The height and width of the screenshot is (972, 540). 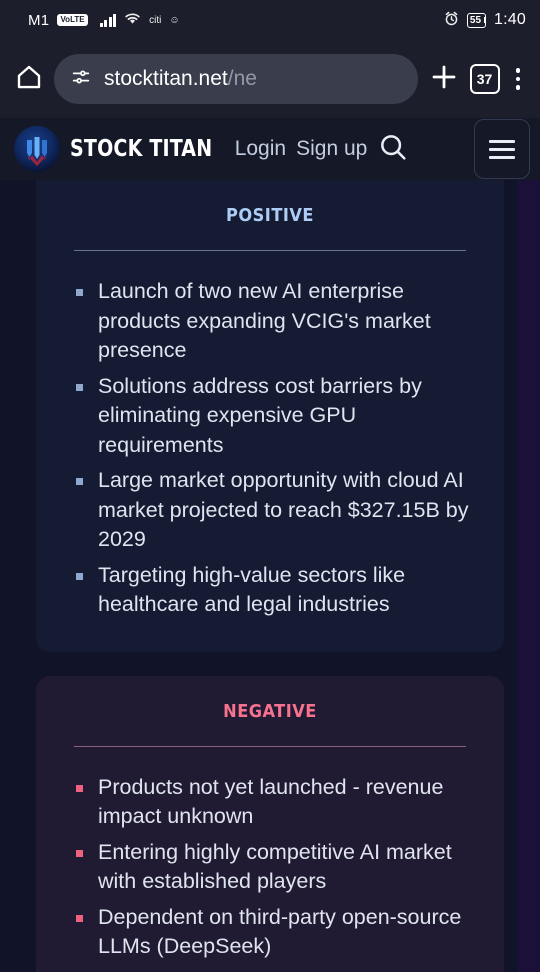 I want to click on site-header: STOCK TITAN Login Sign up, so click(x=270, y=149).